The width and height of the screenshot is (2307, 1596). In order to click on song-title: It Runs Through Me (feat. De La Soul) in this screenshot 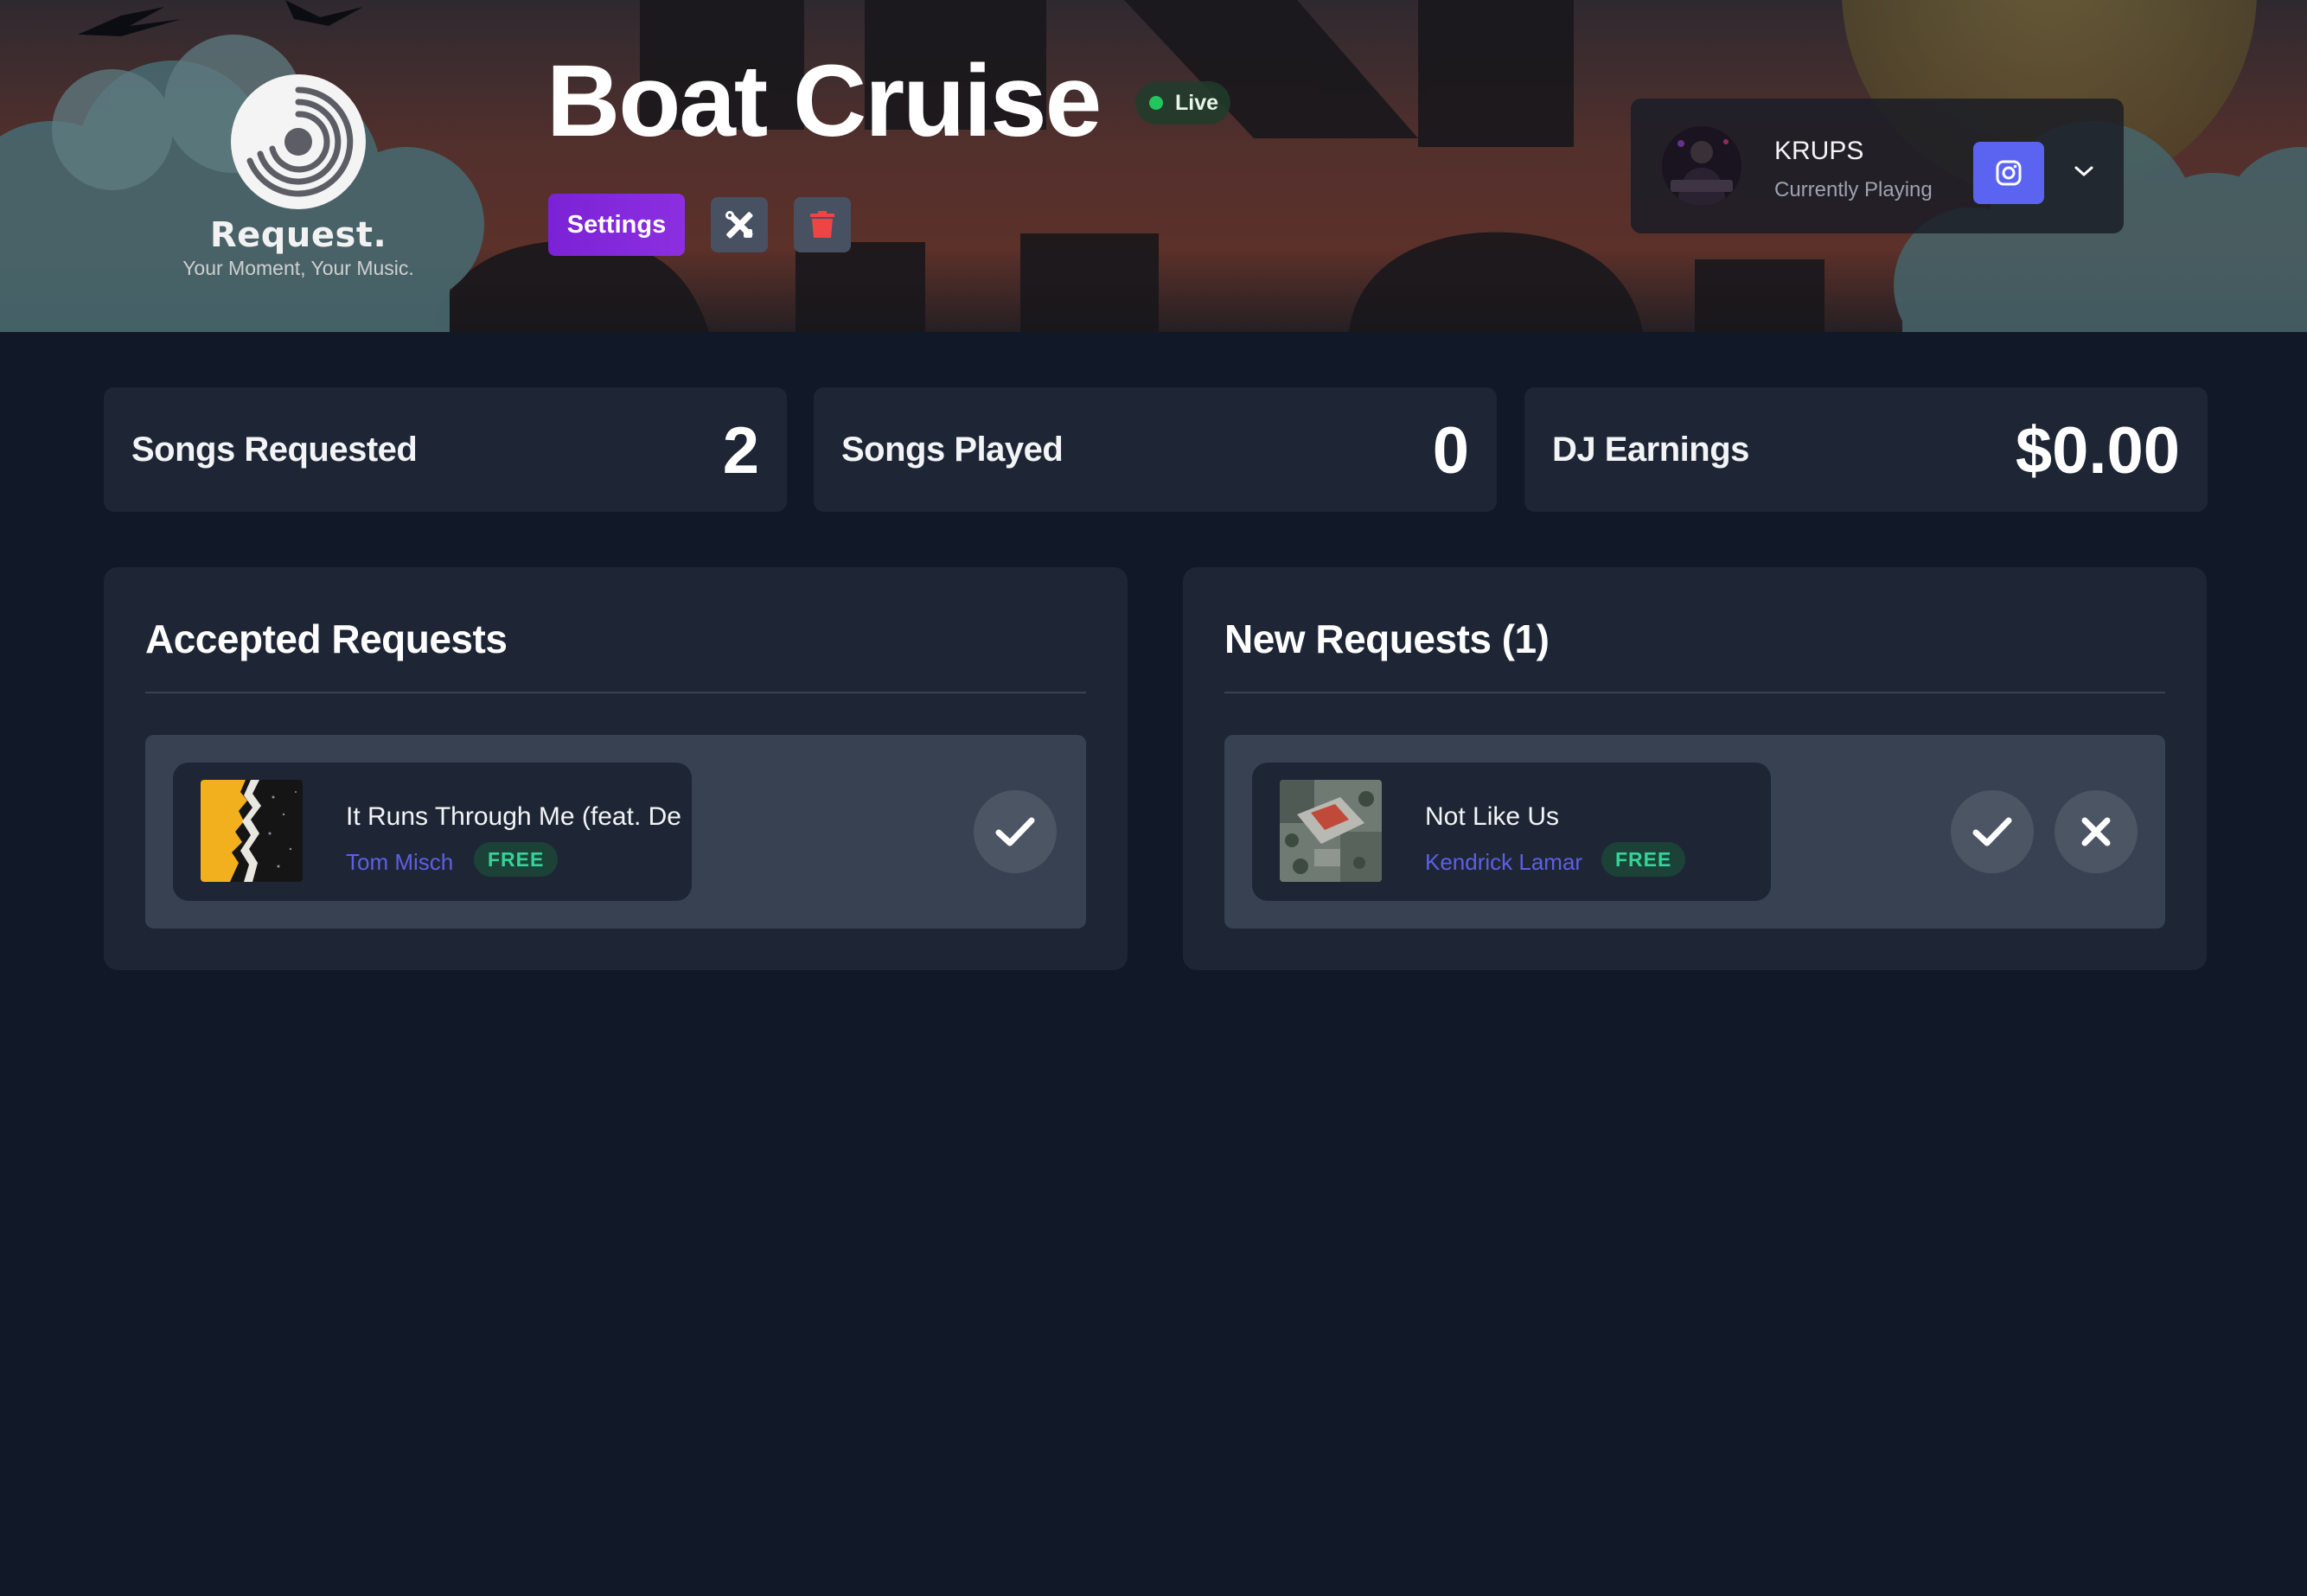, I will do `click(514, 816)`.